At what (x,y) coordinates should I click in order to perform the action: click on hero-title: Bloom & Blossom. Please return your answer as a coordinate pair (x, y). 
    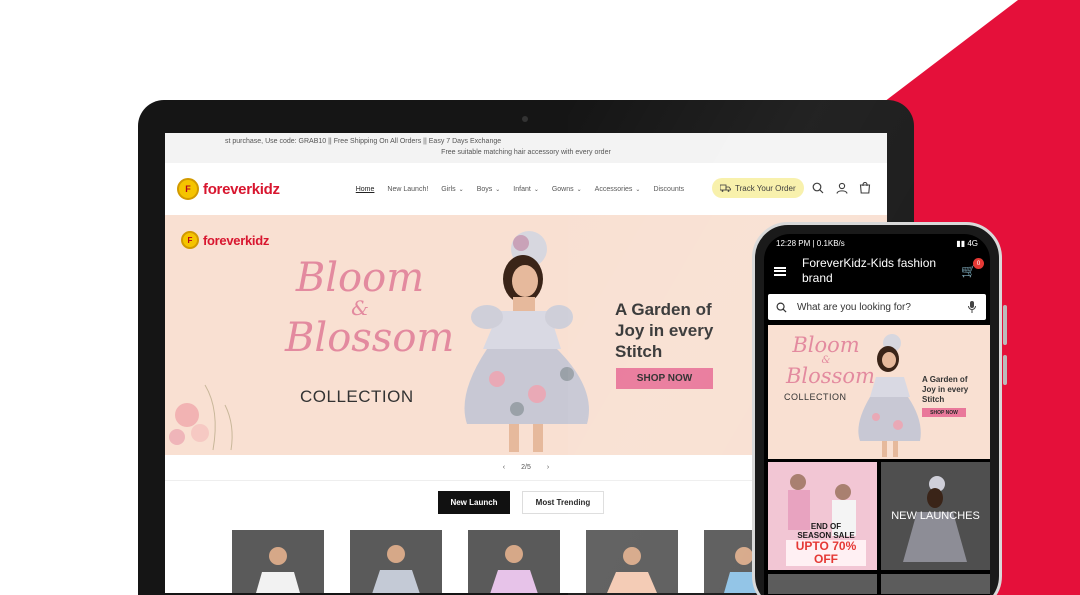
    Looking at the image, I should click on (369, 308).